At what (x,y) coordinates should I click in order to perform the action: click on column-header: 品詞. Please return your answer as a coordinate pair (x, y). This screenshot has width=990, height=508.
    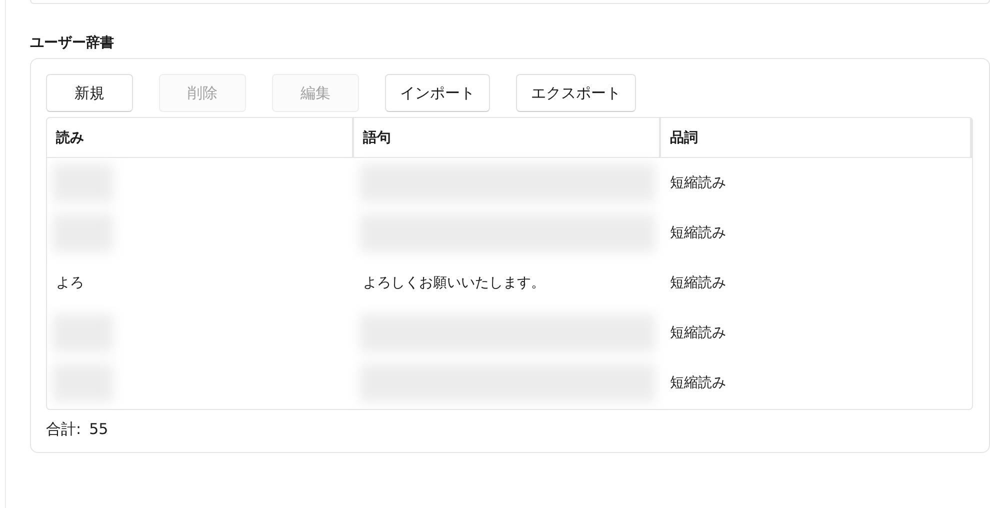
    Looking at the image, I should click on (816, 138).